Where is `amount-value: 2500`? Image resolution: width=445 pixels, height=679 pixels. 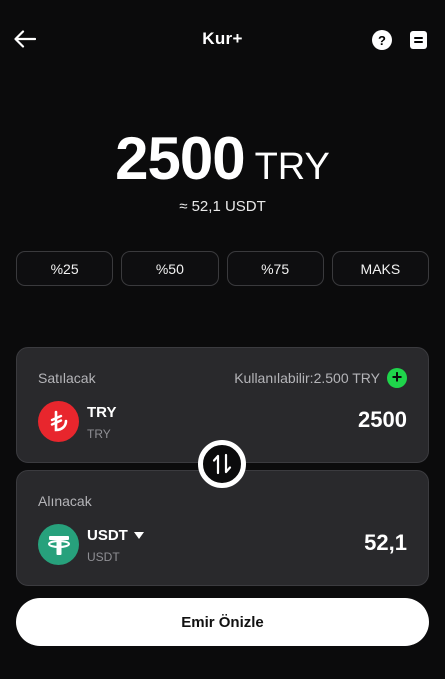 amount-value: 2500 is located at coordinates (180, 158).